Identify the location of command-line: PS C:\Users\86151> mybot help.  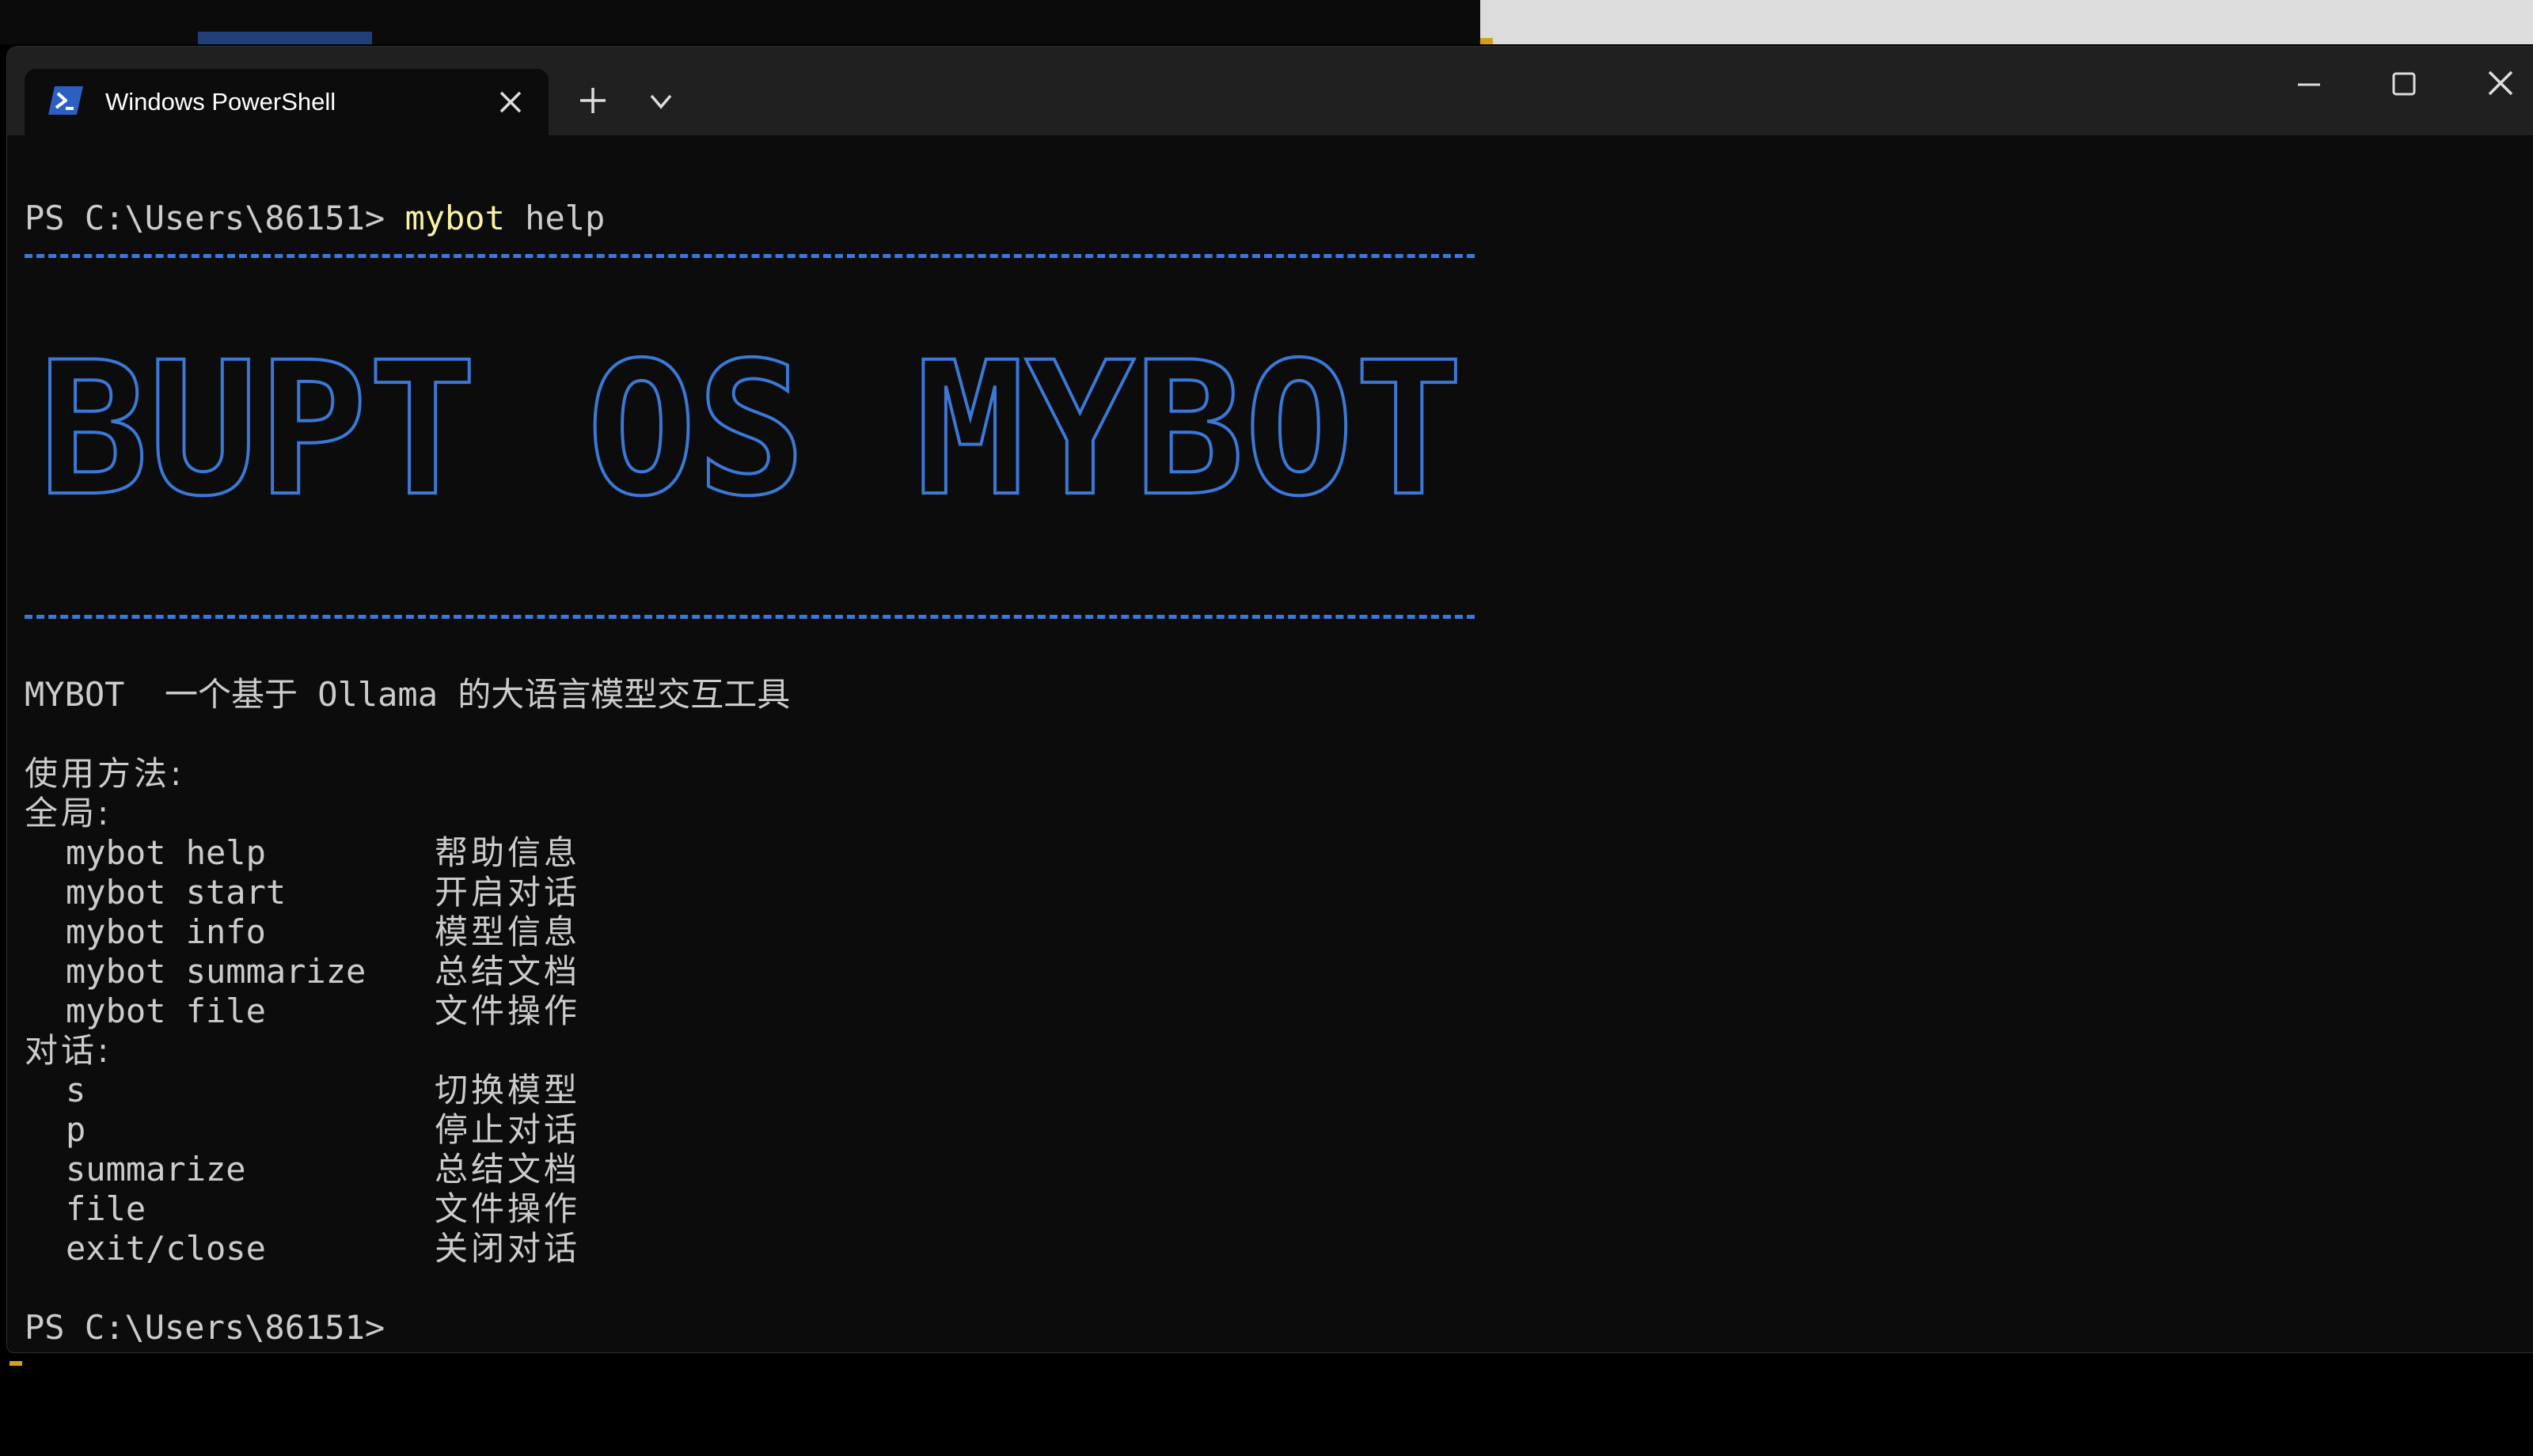
(315, 218).